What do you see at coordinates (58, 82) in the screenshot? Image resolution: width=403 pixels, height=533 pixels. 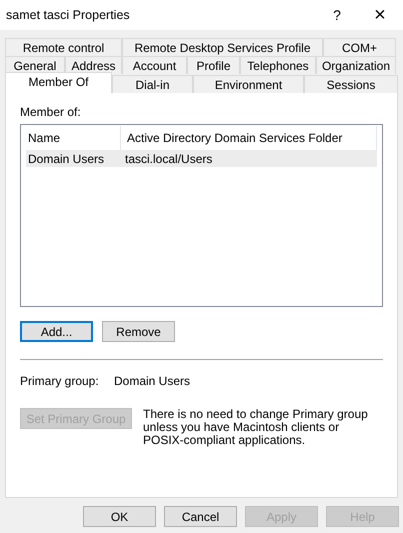 I see `tab: Member Of` at bounding box center [58, 82].